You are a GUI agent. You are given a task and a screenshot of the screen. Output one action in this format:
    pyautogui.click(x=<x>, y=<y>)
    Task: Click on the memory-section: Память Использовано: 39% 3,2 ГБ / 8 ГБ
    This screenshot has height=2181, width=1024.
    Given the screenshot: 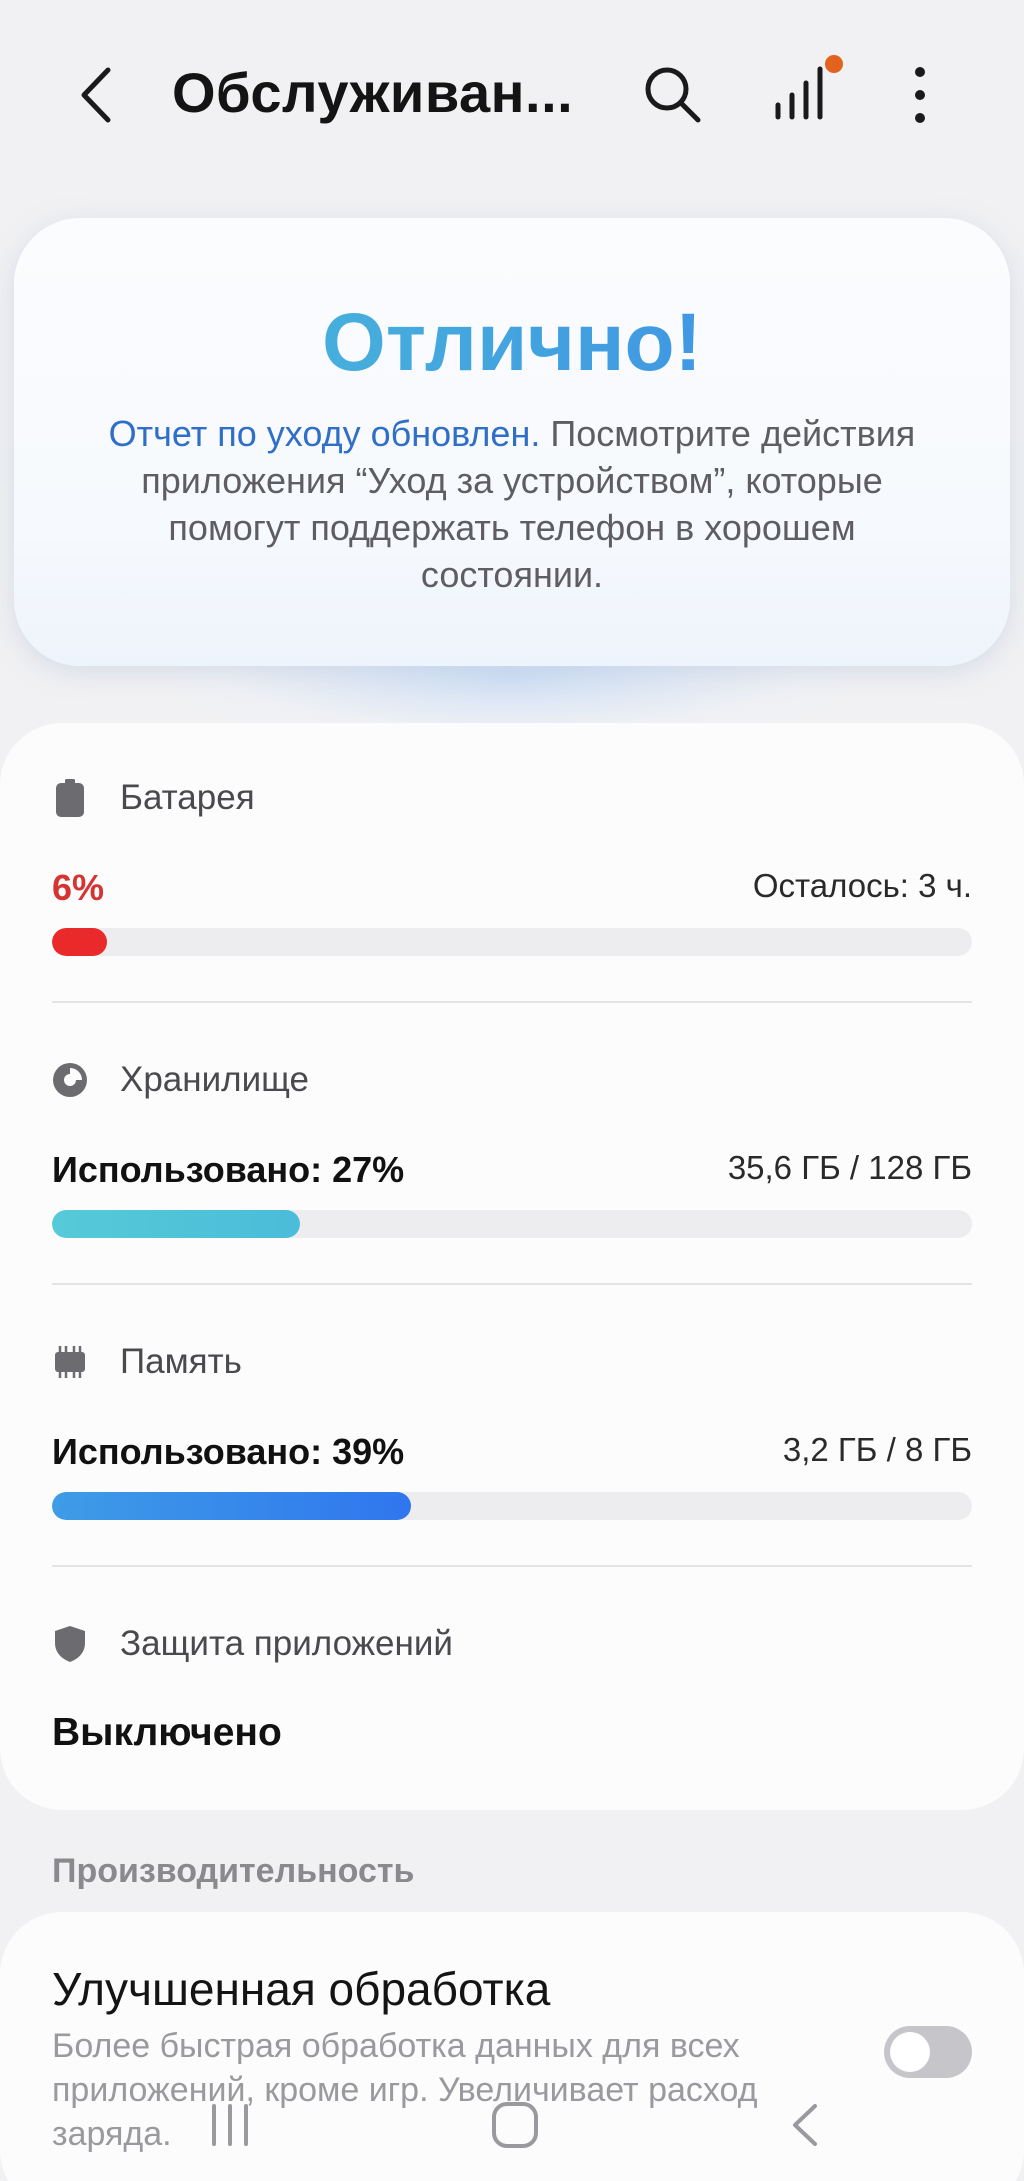 What is the action you would take?
    pyautogui.click(x=512, y=1452)
    